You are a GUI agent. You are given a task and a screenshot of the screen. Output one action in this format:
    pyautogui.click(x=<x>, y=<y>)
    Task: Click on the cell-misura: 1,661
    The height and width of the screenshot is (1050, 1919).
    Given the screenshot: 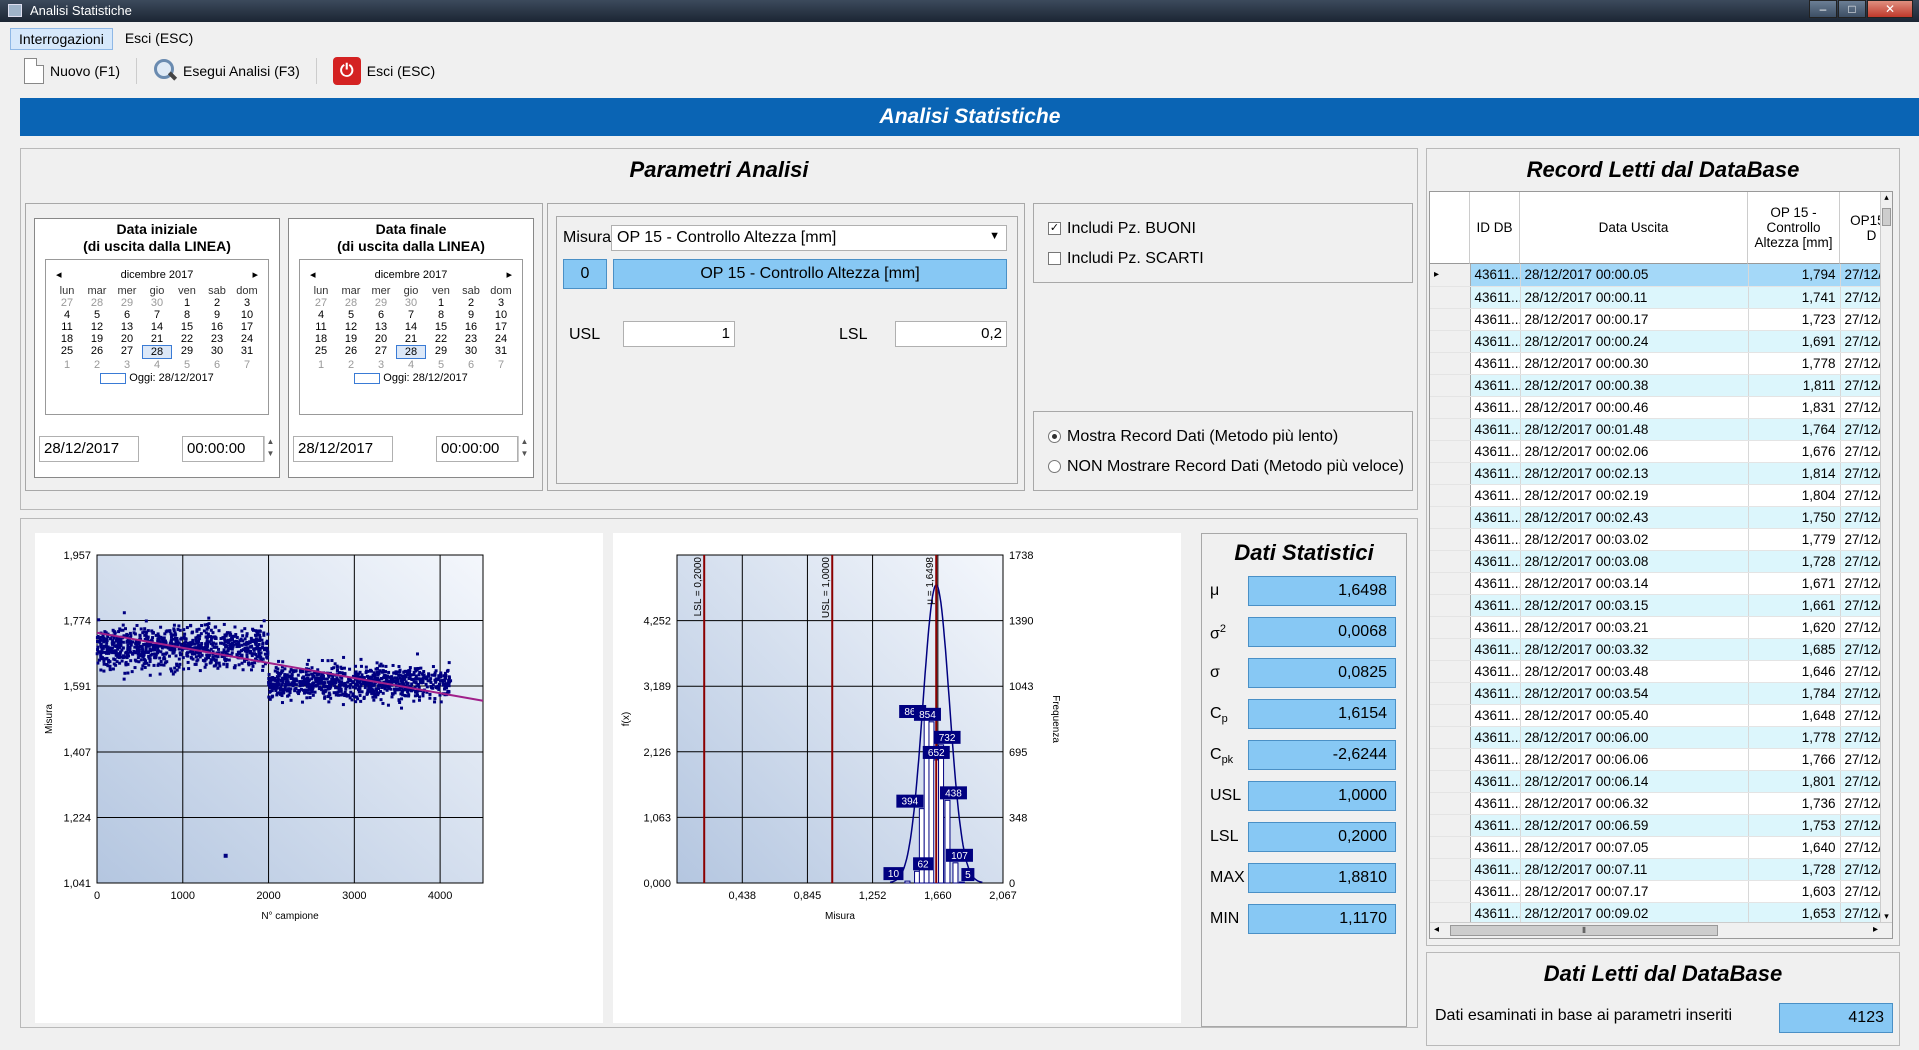 What is the action you would take?
    pyautogui.click(x=1794, y=605)
    